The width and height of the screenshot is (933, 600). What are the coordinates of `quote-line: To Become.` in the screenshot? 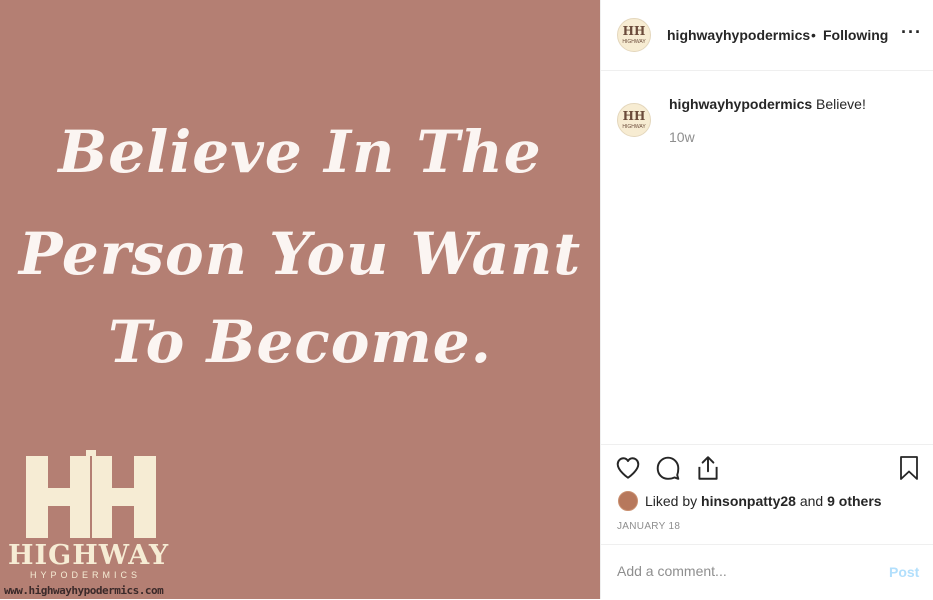 It's located at (300, 342).